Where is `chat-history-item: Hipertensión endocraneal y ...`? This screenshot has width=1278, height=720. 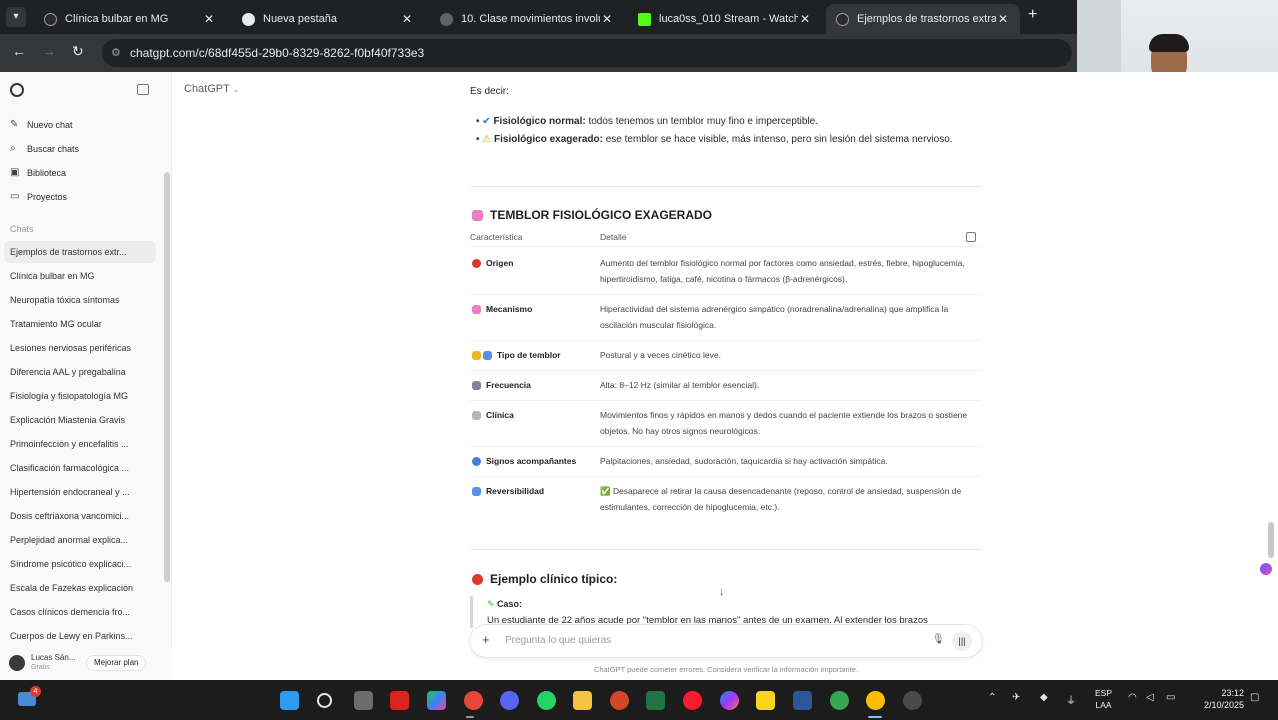 chat-history-item: Hipertensión endocraneal y ... is located at coordinates (80, 492).